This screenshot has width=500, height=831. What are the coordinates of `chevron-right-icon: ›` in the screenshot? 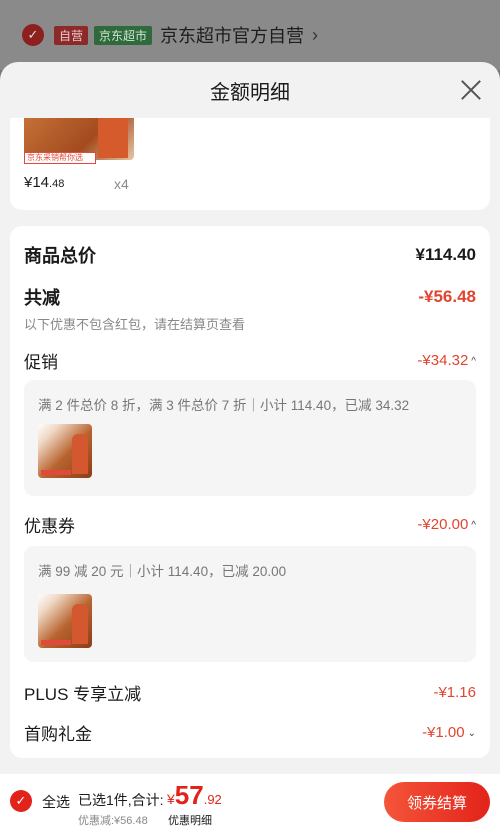 It's located at (315, 35).